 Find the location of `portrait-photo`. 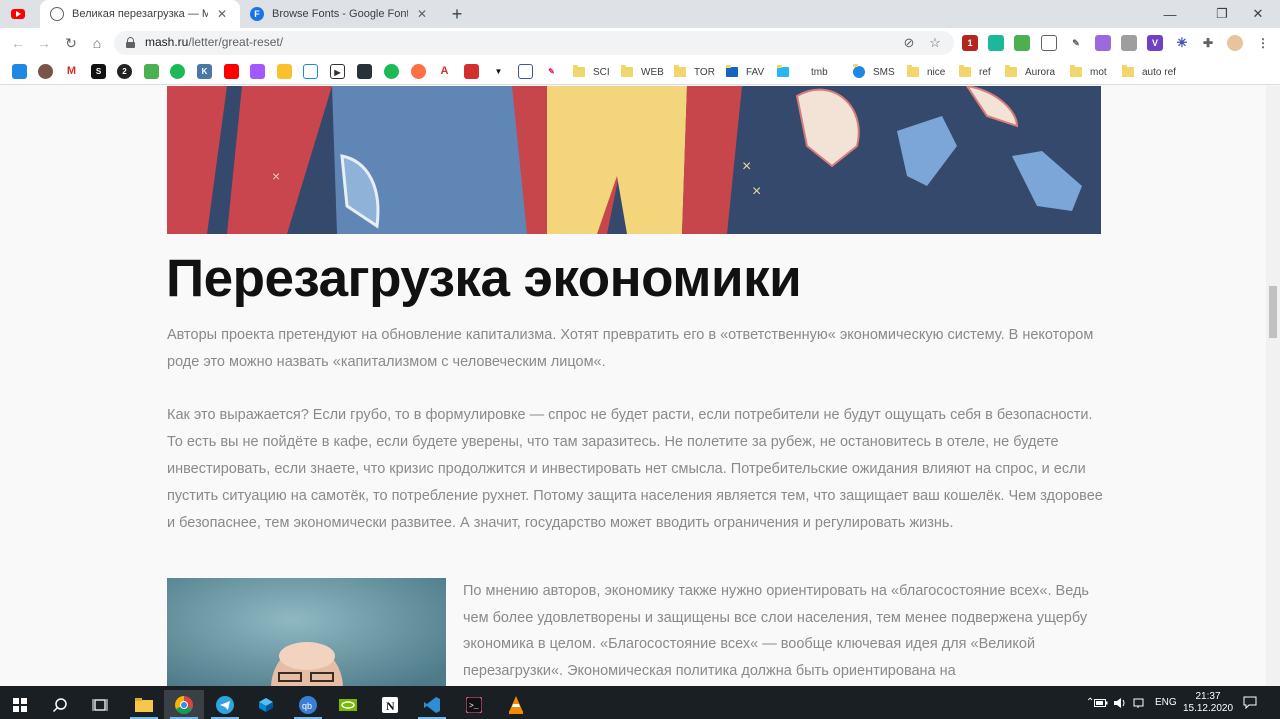

portrait-photo is located at coordinates (306, 632).